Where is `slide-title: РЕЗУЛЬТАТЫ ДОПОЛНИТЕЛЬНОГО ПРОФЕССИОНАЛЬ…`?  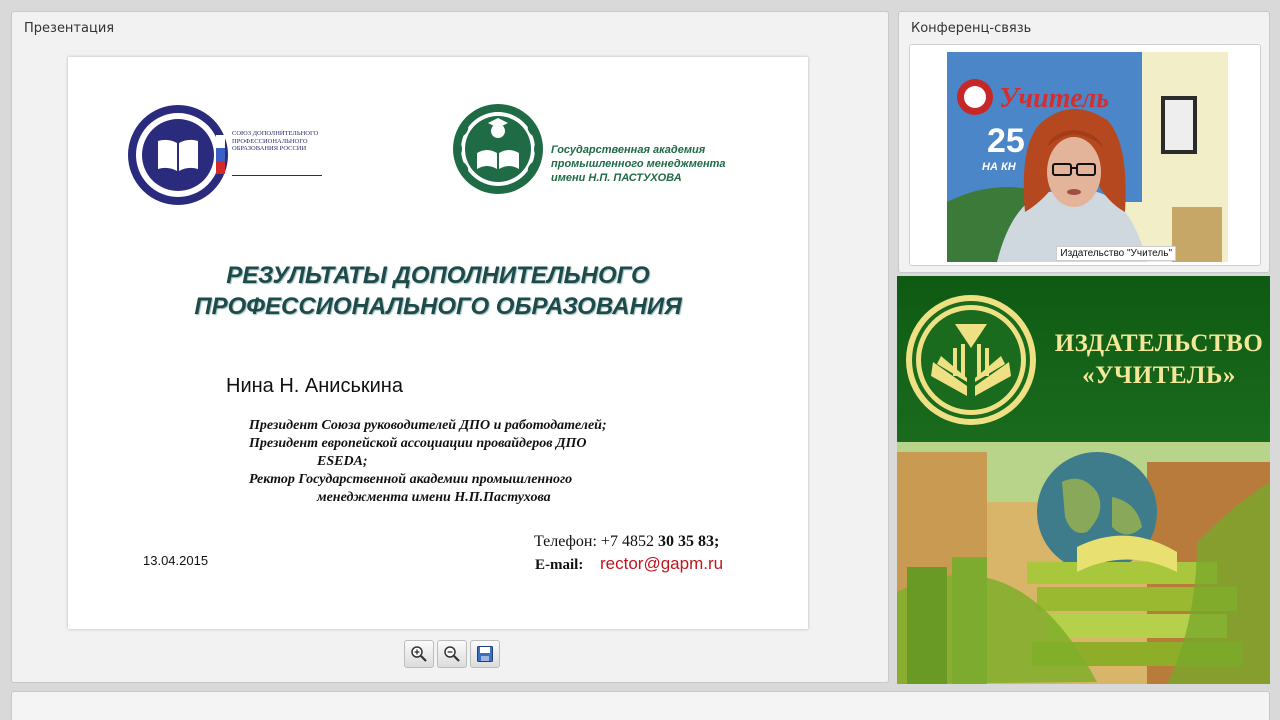
slide-title: РЕЗУЛЬТАТЫ ДОПОЛНИТЕЛЬНОГО ПРОФЕССИОНАЛЬ… is located at coordinates (438, 291).